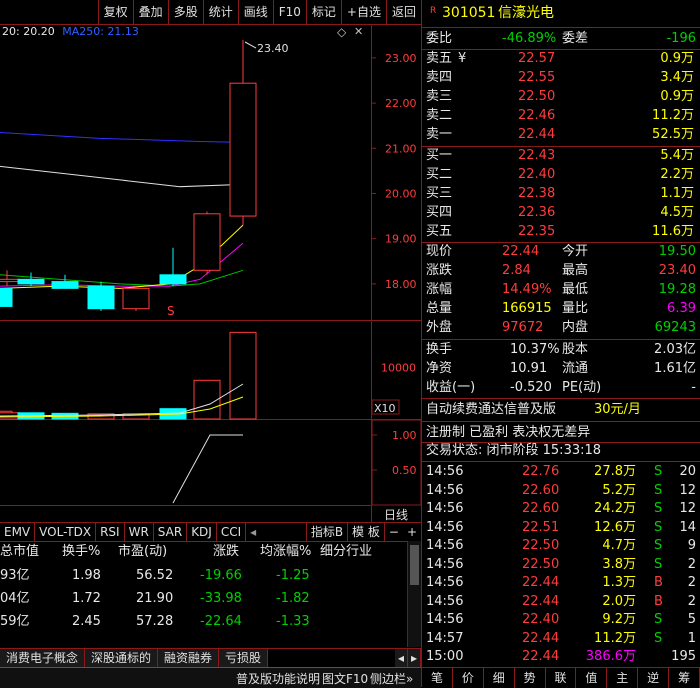 This screenshot has width=700, height=688. What do you see at coordinates (439, 155) in the screenshot?
I see `buy-level-label: 买一` at bounding box center [439, 155].